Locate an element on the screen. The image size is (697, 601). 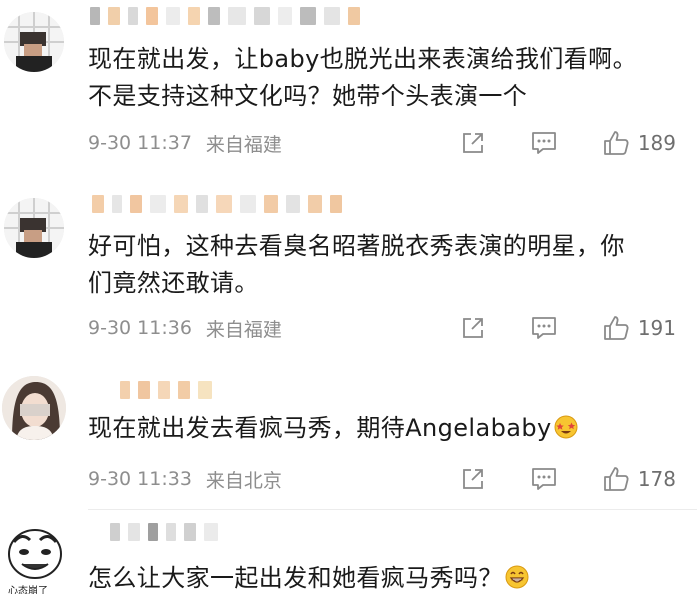
comment-location: 来自北京 is located at coordinates (243, 480).